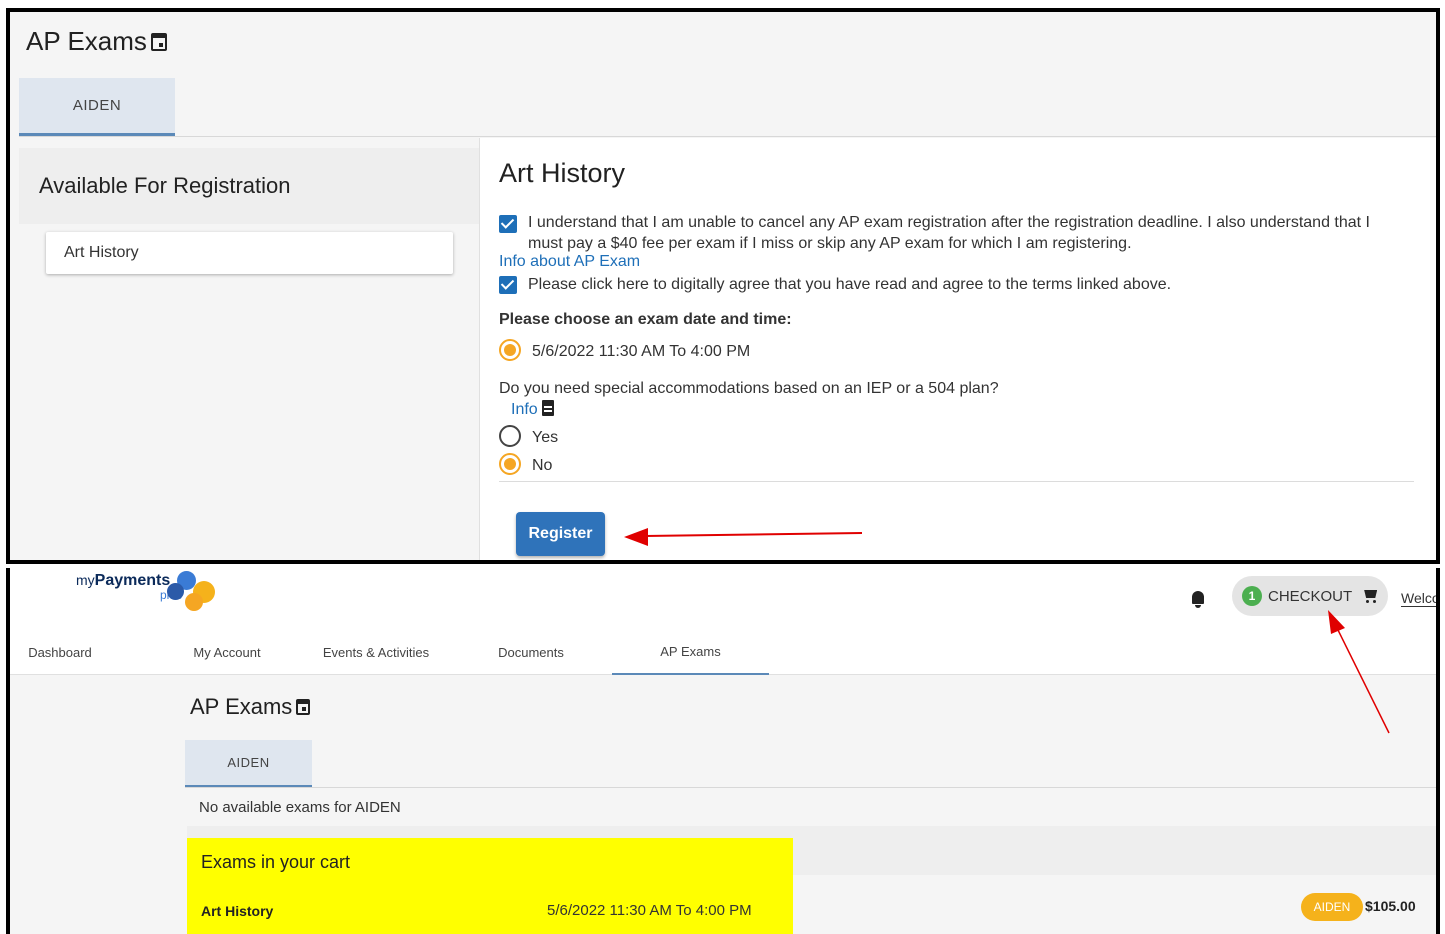 This screenshot has width=1445, height=934. I want to click on nav-dashboard: Dashboard, so click(60, 652).